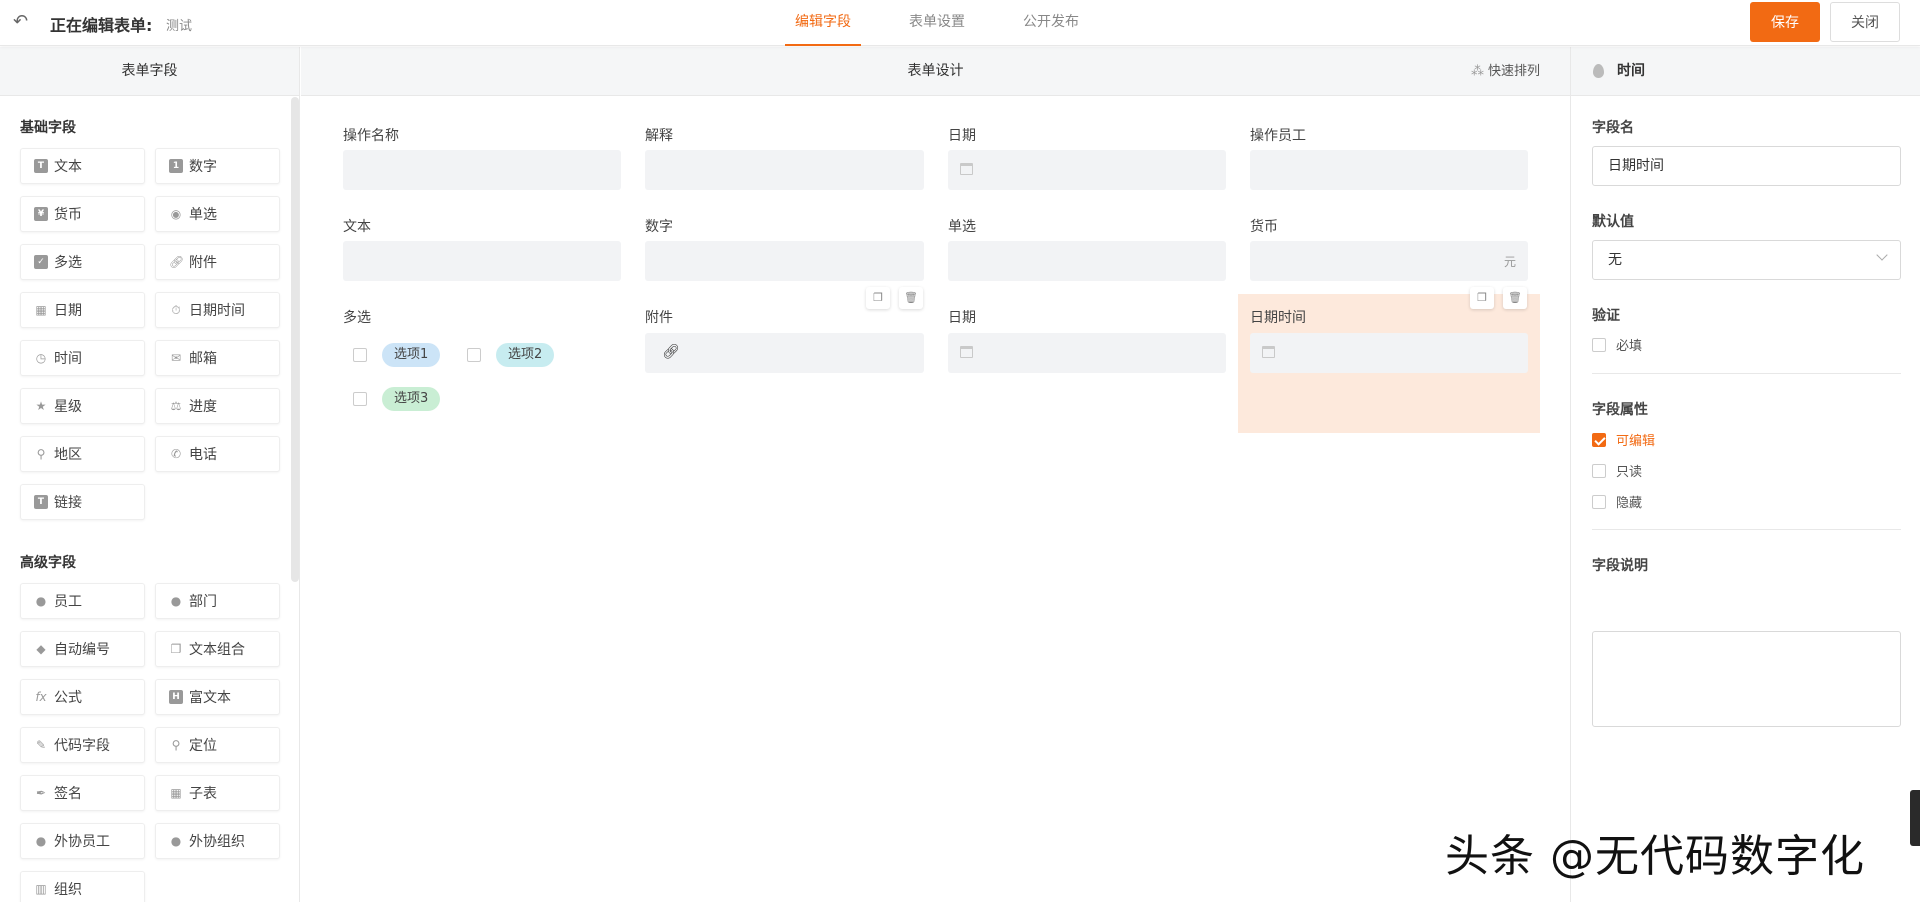 This screenshot has height=902, width=1920. I want to click on field-formula: fx 公式, so click(82, 697).